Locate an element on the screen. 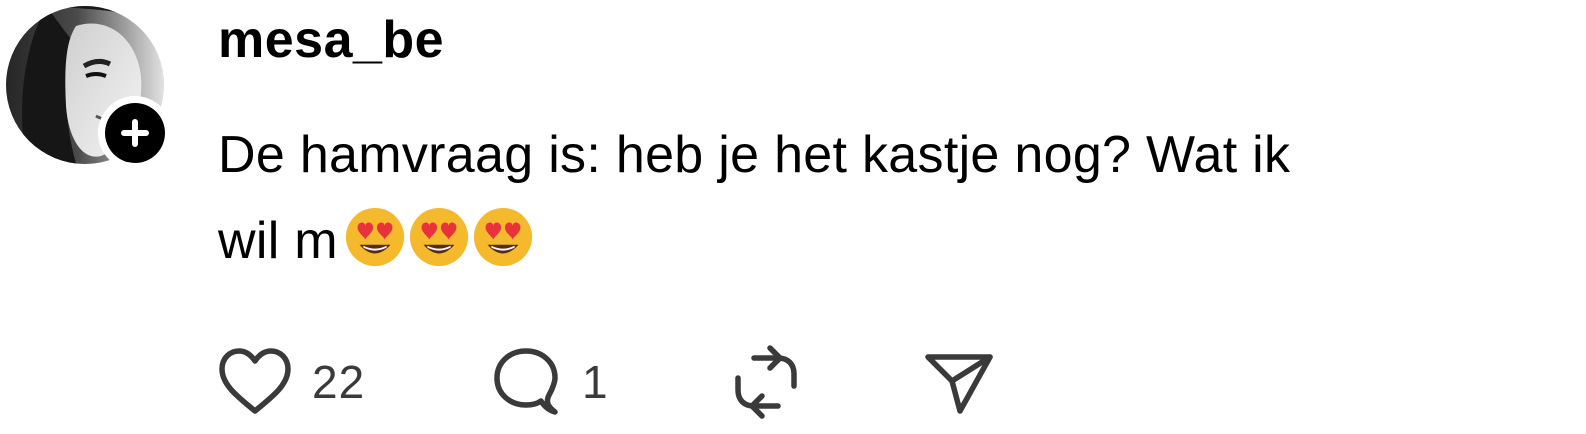 Image resolution: width=1586 pixels, height=434 pixels. heart-icon is located at coordinates (255, 381).